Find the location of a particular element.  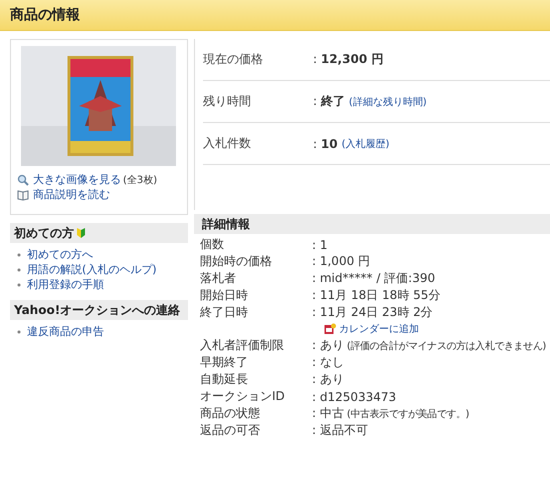

field-value: : なし is located at coordinates (328, 362).